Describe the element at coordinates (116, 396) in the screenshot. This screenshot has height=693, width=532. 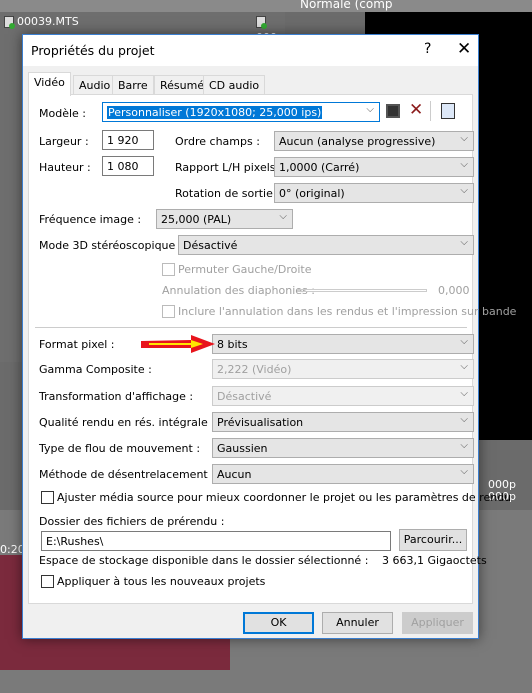
I see `transformation-label: Transformation d'affichage :` at that location.